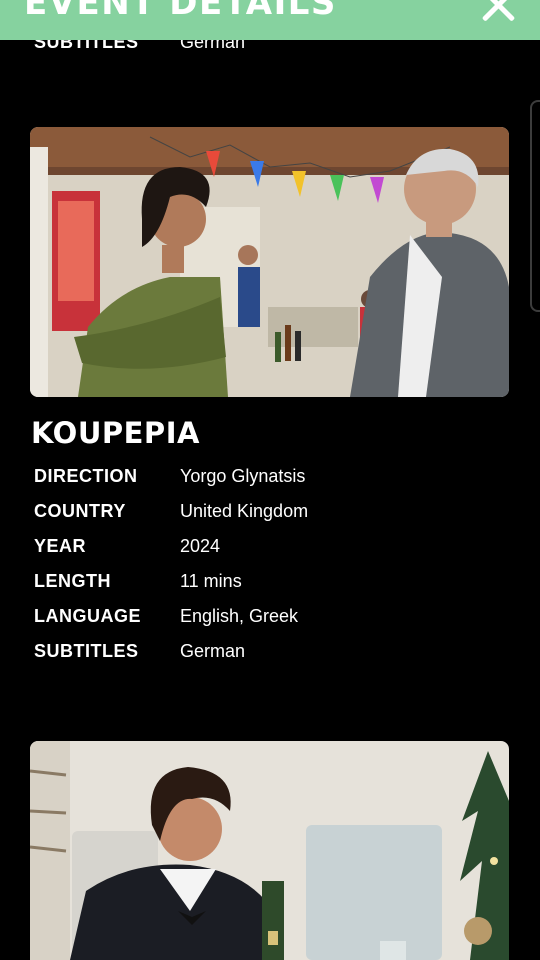 This screenshot has width=540, height=960. Describe the element at coordinates (269, 553) in the screenshot. I see `detail-row-year: YEAR 2024` at that location.